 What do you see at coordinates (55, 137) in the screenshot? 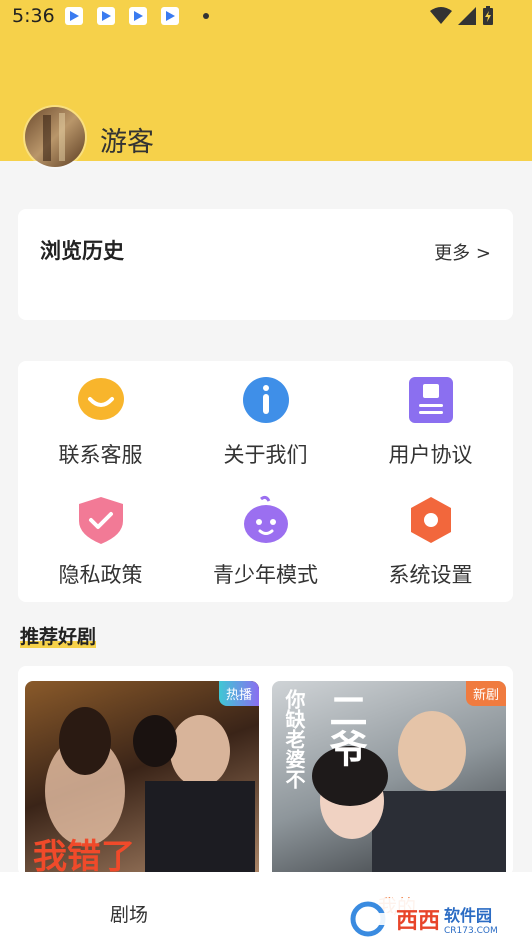
I see `avatar` at bounding box center [55, 137].